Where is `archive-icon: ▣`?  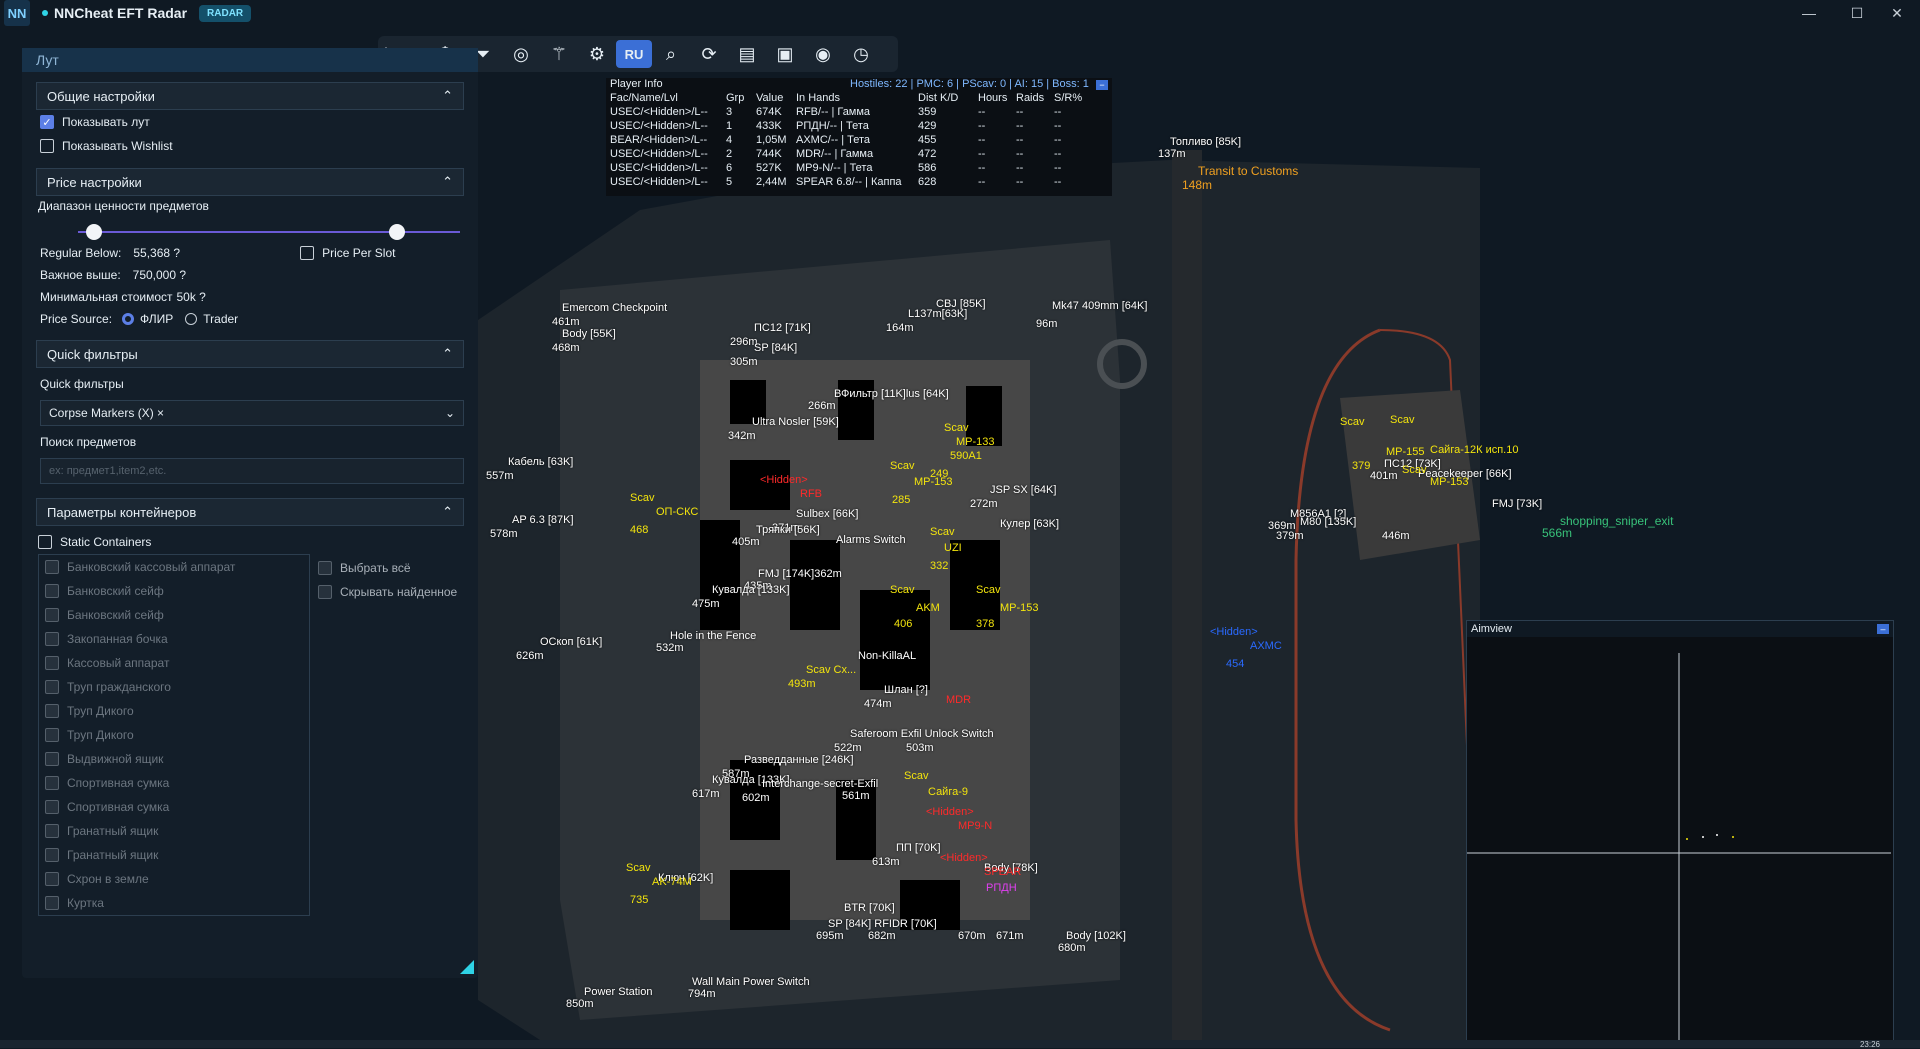
archive-icon: ▣ is located at coordinates (785, 54).